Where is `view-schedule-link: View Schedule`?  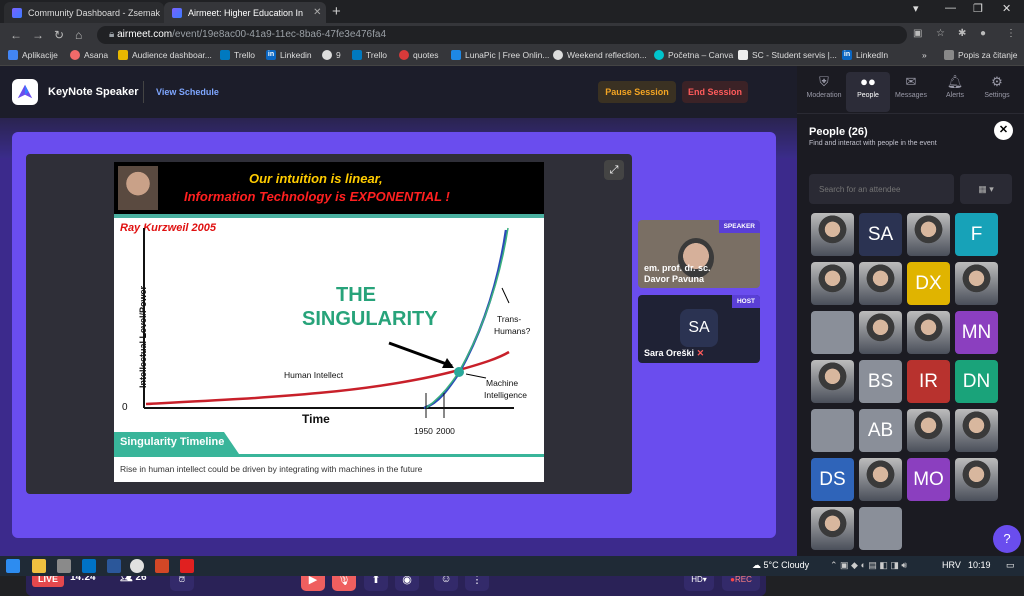 view-schedule-link: View Schedule is located at coordinates (187, 92).